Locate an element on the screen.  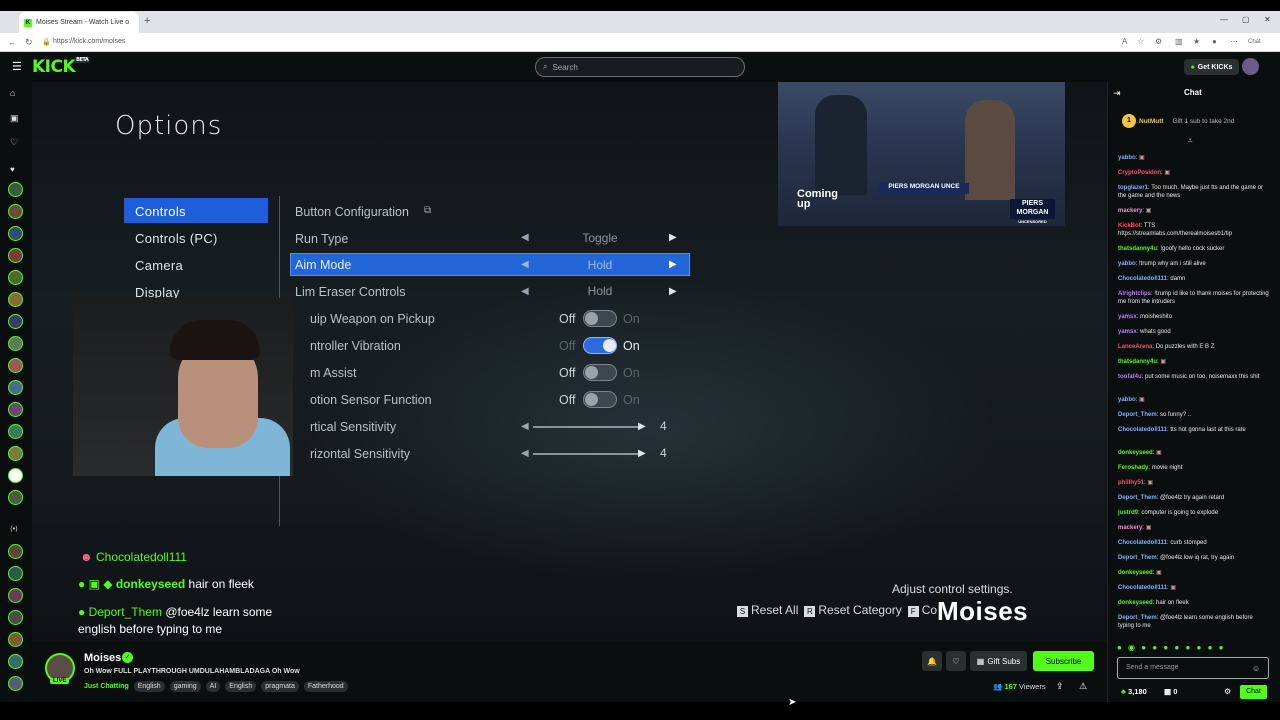
browse-icon: ▣ is located at coordinates (14, 118).